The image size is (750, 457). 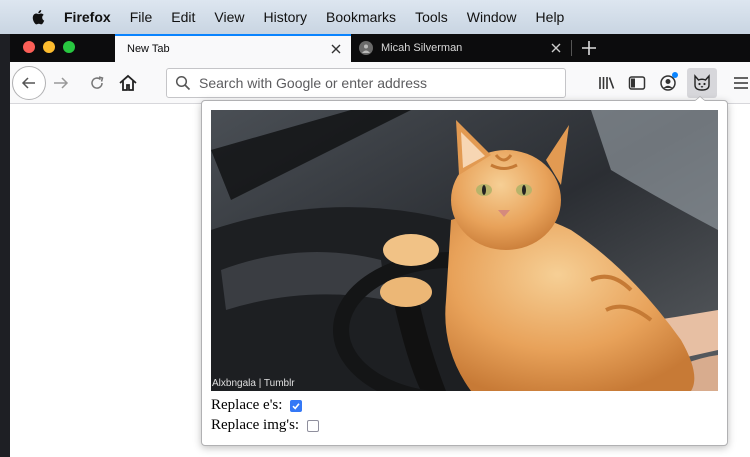 I want to click on app-menu-button, so click(x=740, y=83).